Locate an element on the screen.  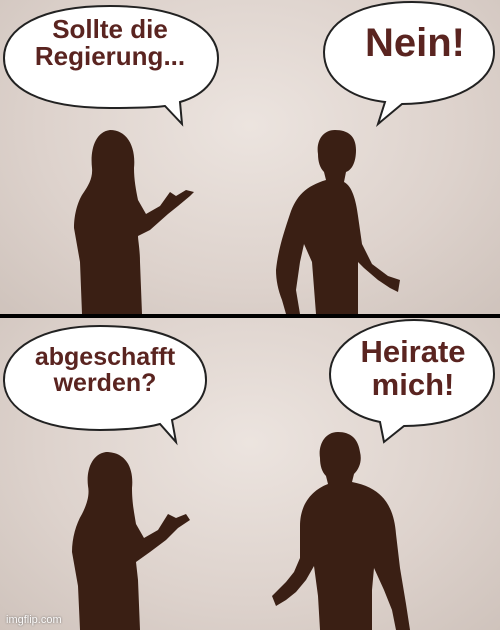
right-bubble-text: Nein! is located at coordinates (415, 43).